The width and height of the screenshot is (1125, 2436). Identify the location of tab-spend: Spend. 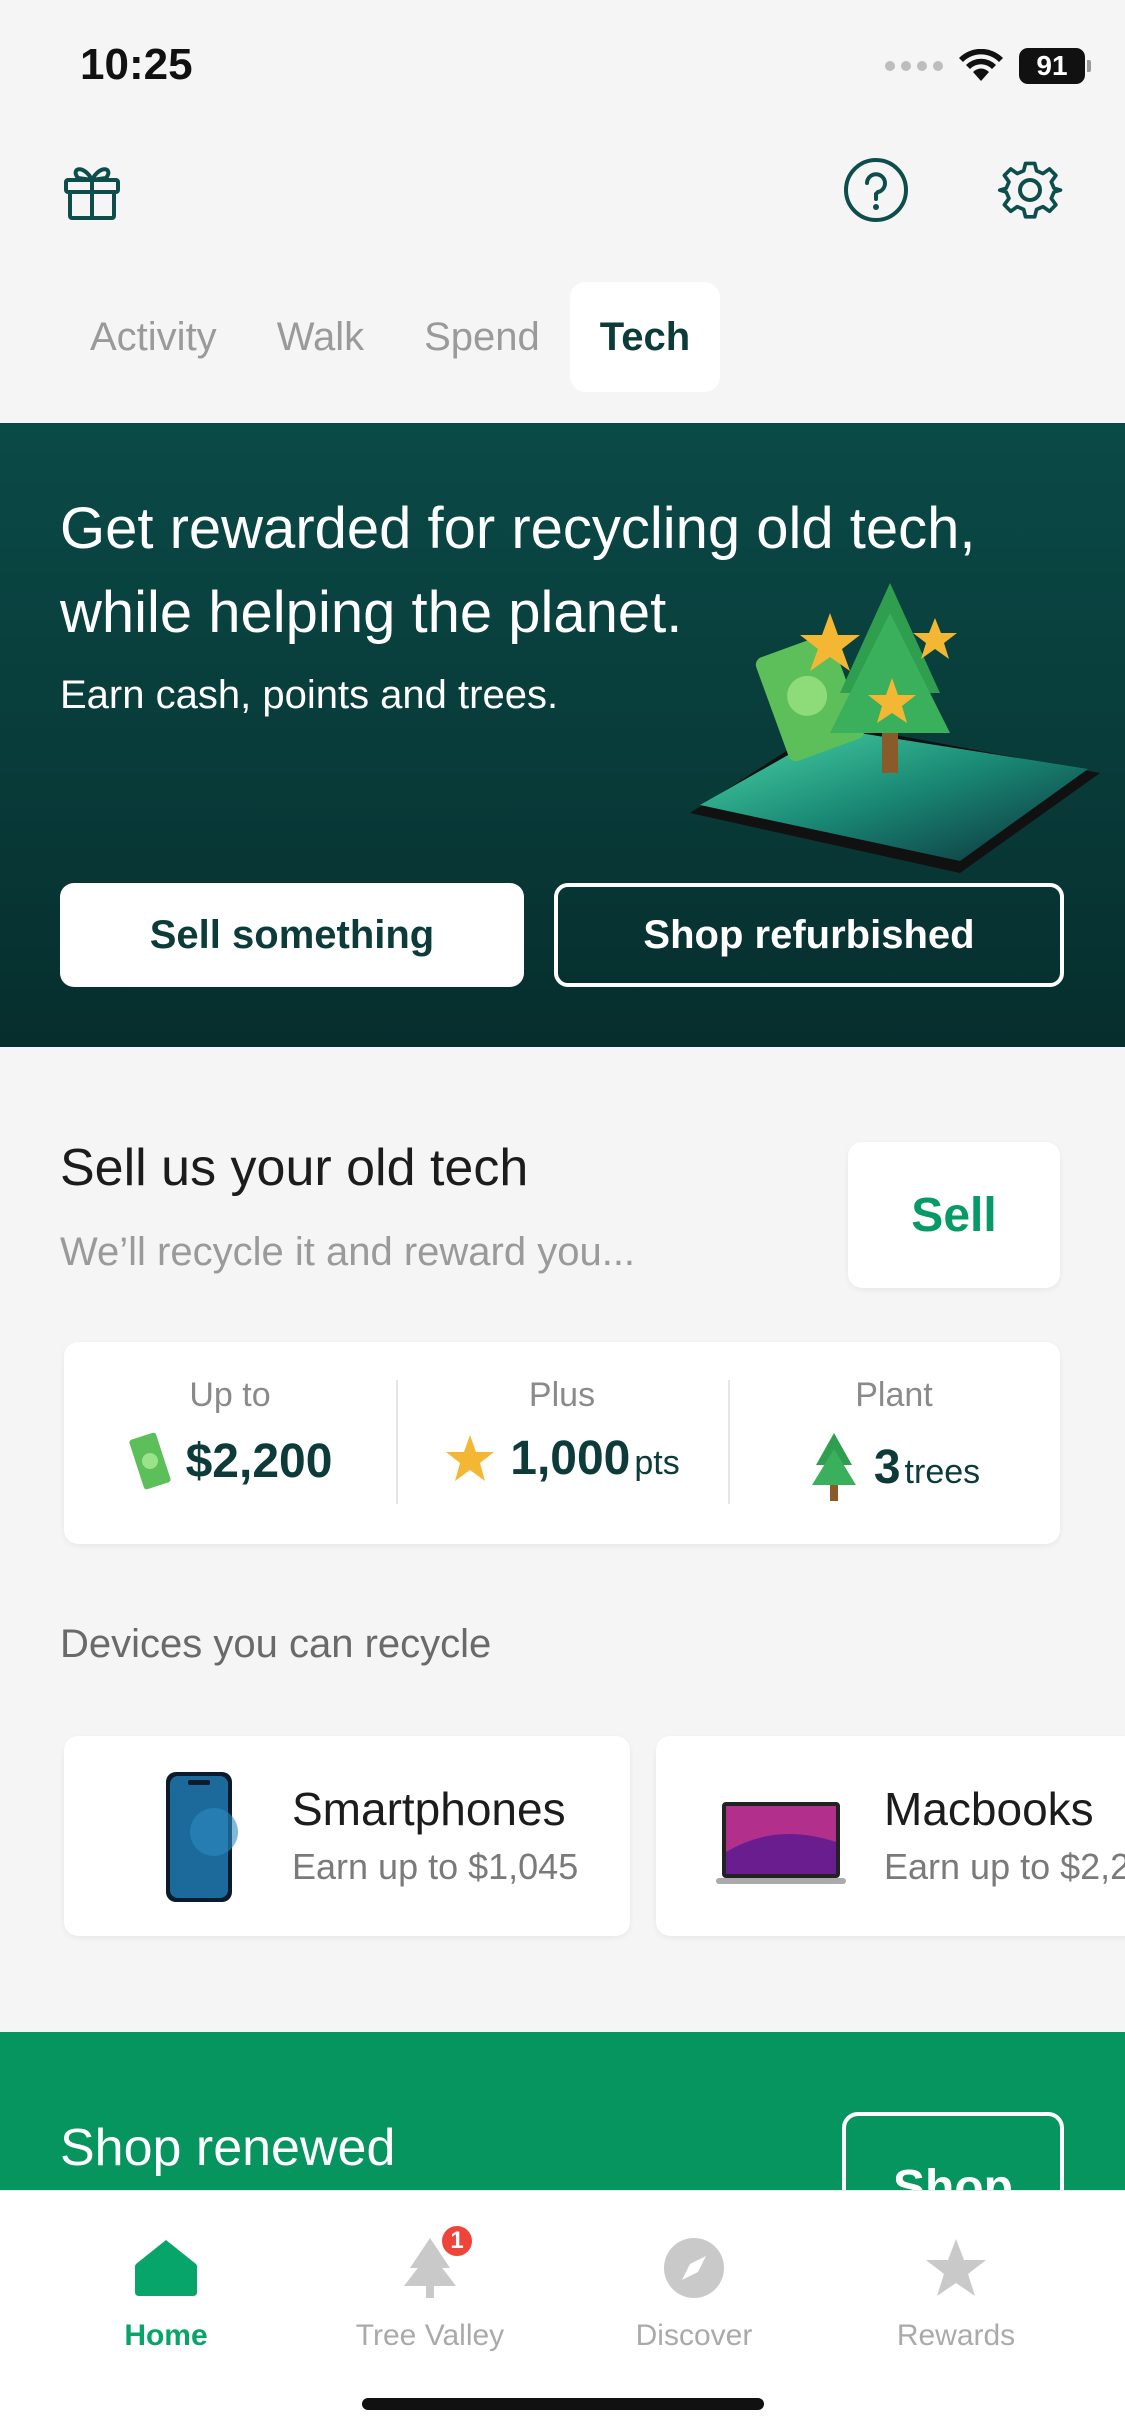
(482, 337).